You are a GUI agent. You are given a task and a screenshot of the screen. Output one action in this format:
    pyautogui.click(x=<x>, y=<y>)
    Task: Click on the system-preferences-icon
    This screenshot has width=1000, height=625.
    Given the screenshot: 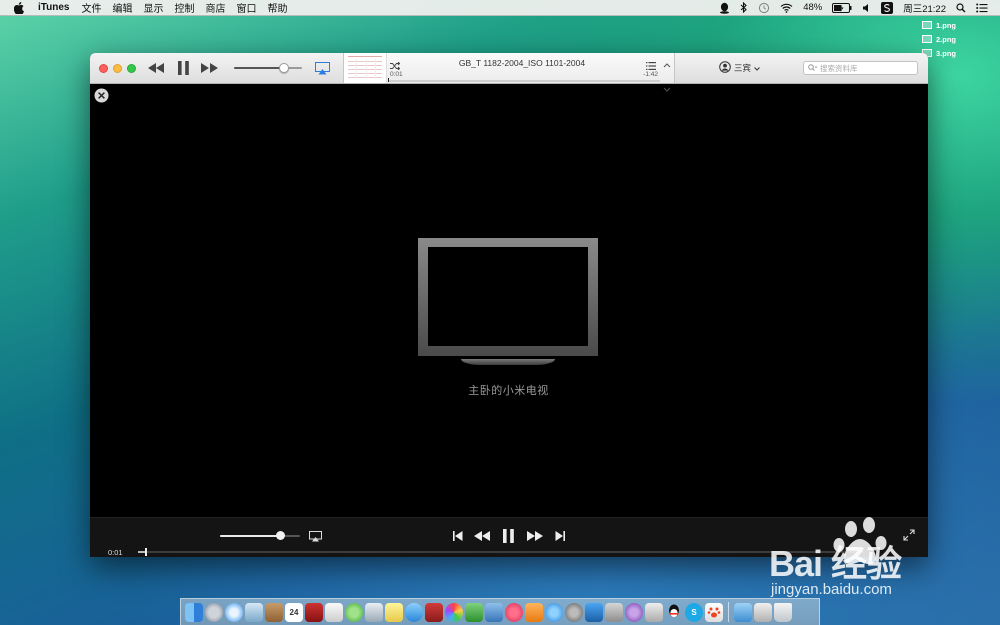 What is the action you would take?
    pyautogui.click(x=574, y=612)
    